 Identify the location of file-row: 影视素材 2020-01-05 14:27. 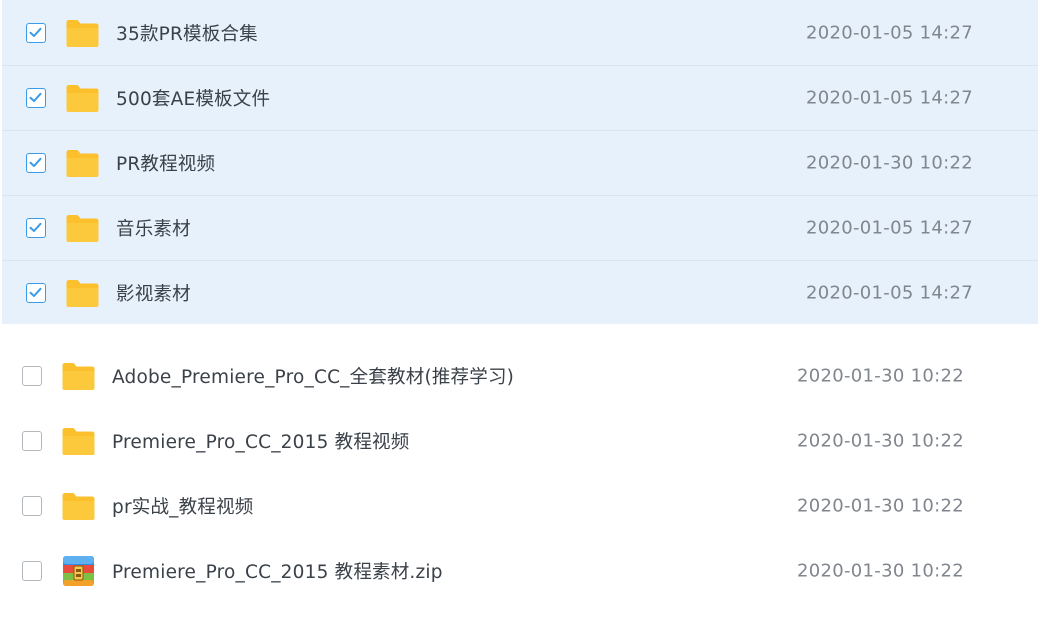
(519, 292).